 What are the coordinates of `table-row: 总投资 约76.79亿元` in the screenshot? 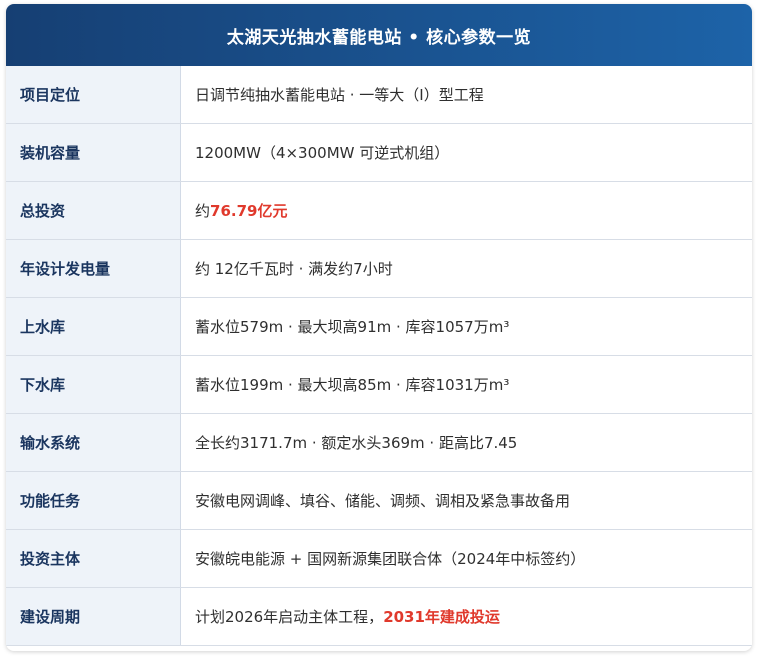 It's located at (379, 210).